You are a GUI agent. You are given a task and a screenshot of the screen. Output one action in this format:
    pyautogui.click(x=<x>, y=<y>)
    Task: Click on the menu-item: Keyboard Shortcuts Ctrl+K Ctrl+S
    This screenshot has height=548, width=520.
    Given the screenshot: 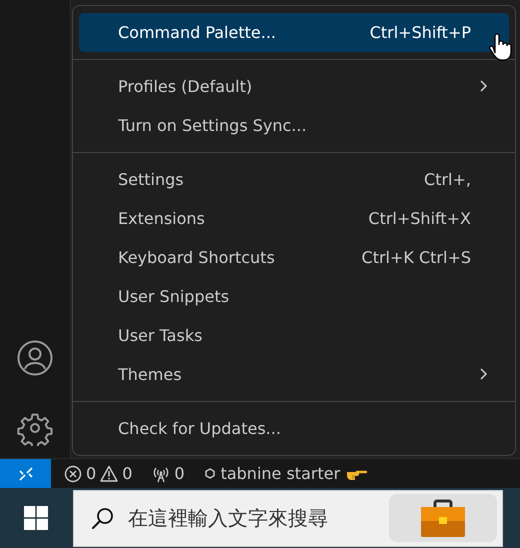 What is the action you would take?
    pyautogui.click(x=294, y=257)
    